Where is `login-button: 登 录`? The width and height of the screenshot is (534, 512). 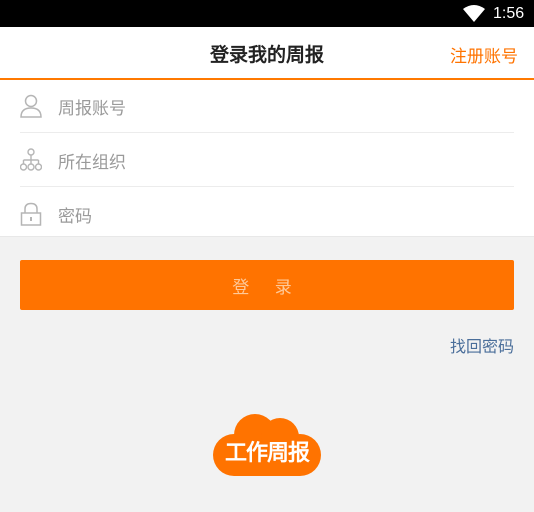 login-button: 登 录 is located at coordinates (267, 285).